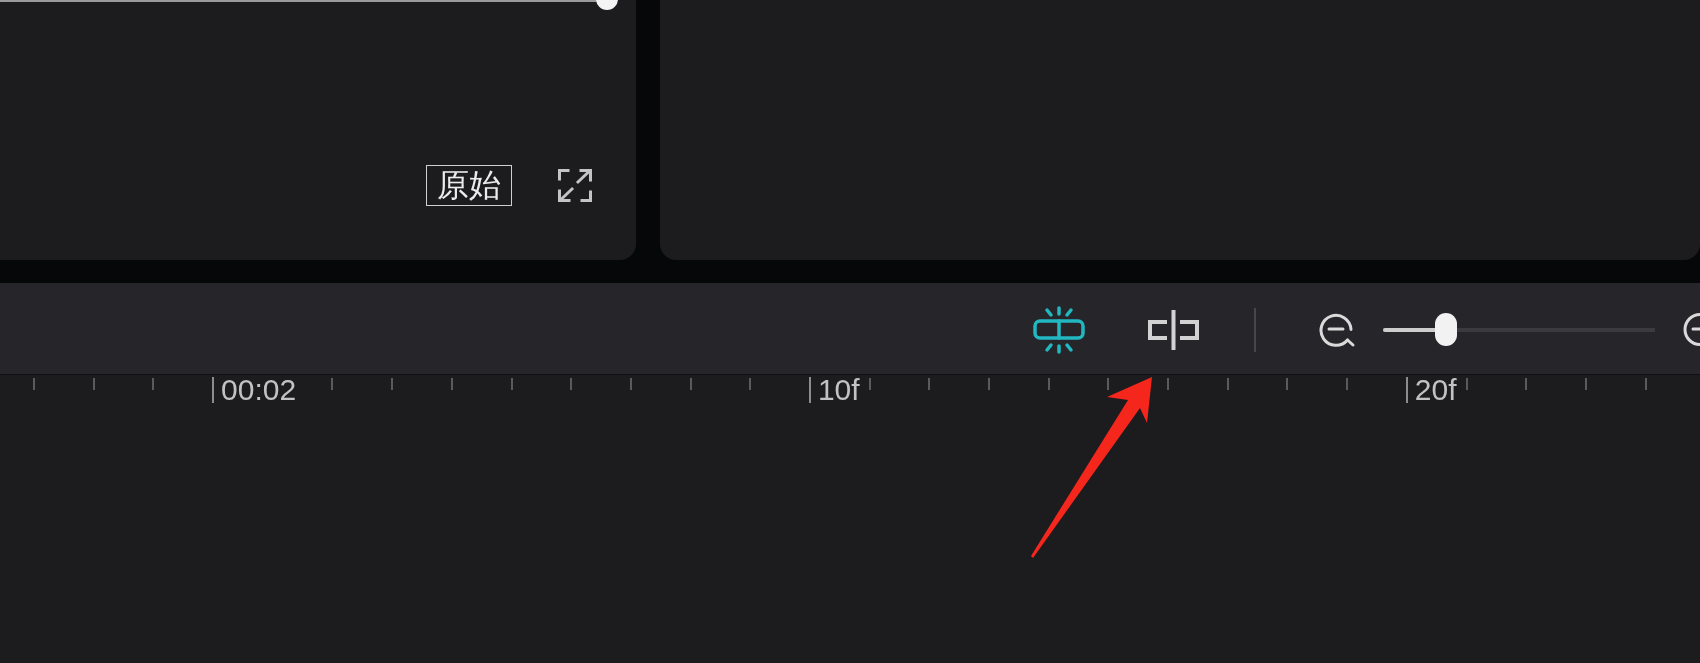 This screenshot has width=1700, height=663. I want to click on ratio-button: 原始, so click(469, 185).